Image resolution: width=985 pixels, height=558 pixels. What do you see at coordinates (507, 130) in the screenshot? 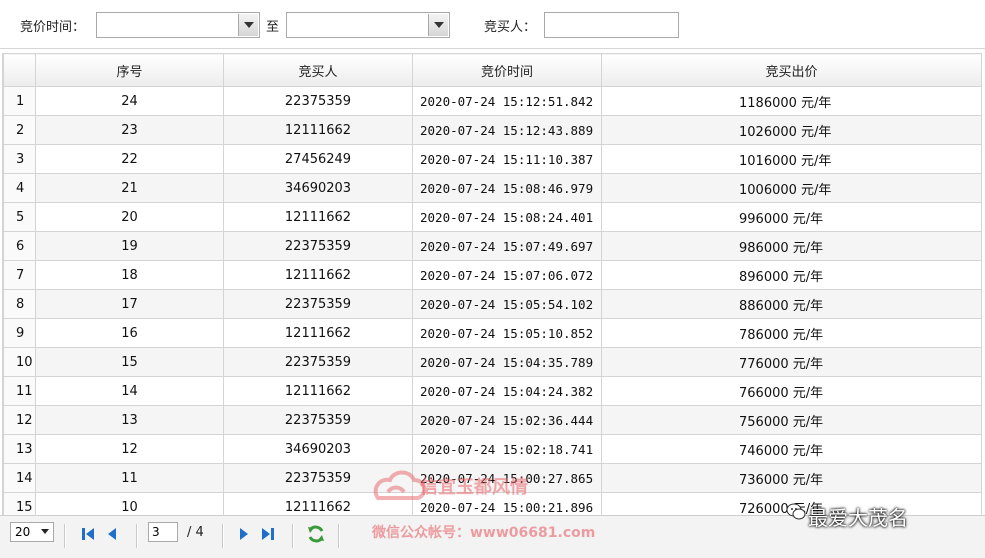
I see `bid-time-cell: 2020-07-24 15:12:43.889` at bounding box center [507, 130].